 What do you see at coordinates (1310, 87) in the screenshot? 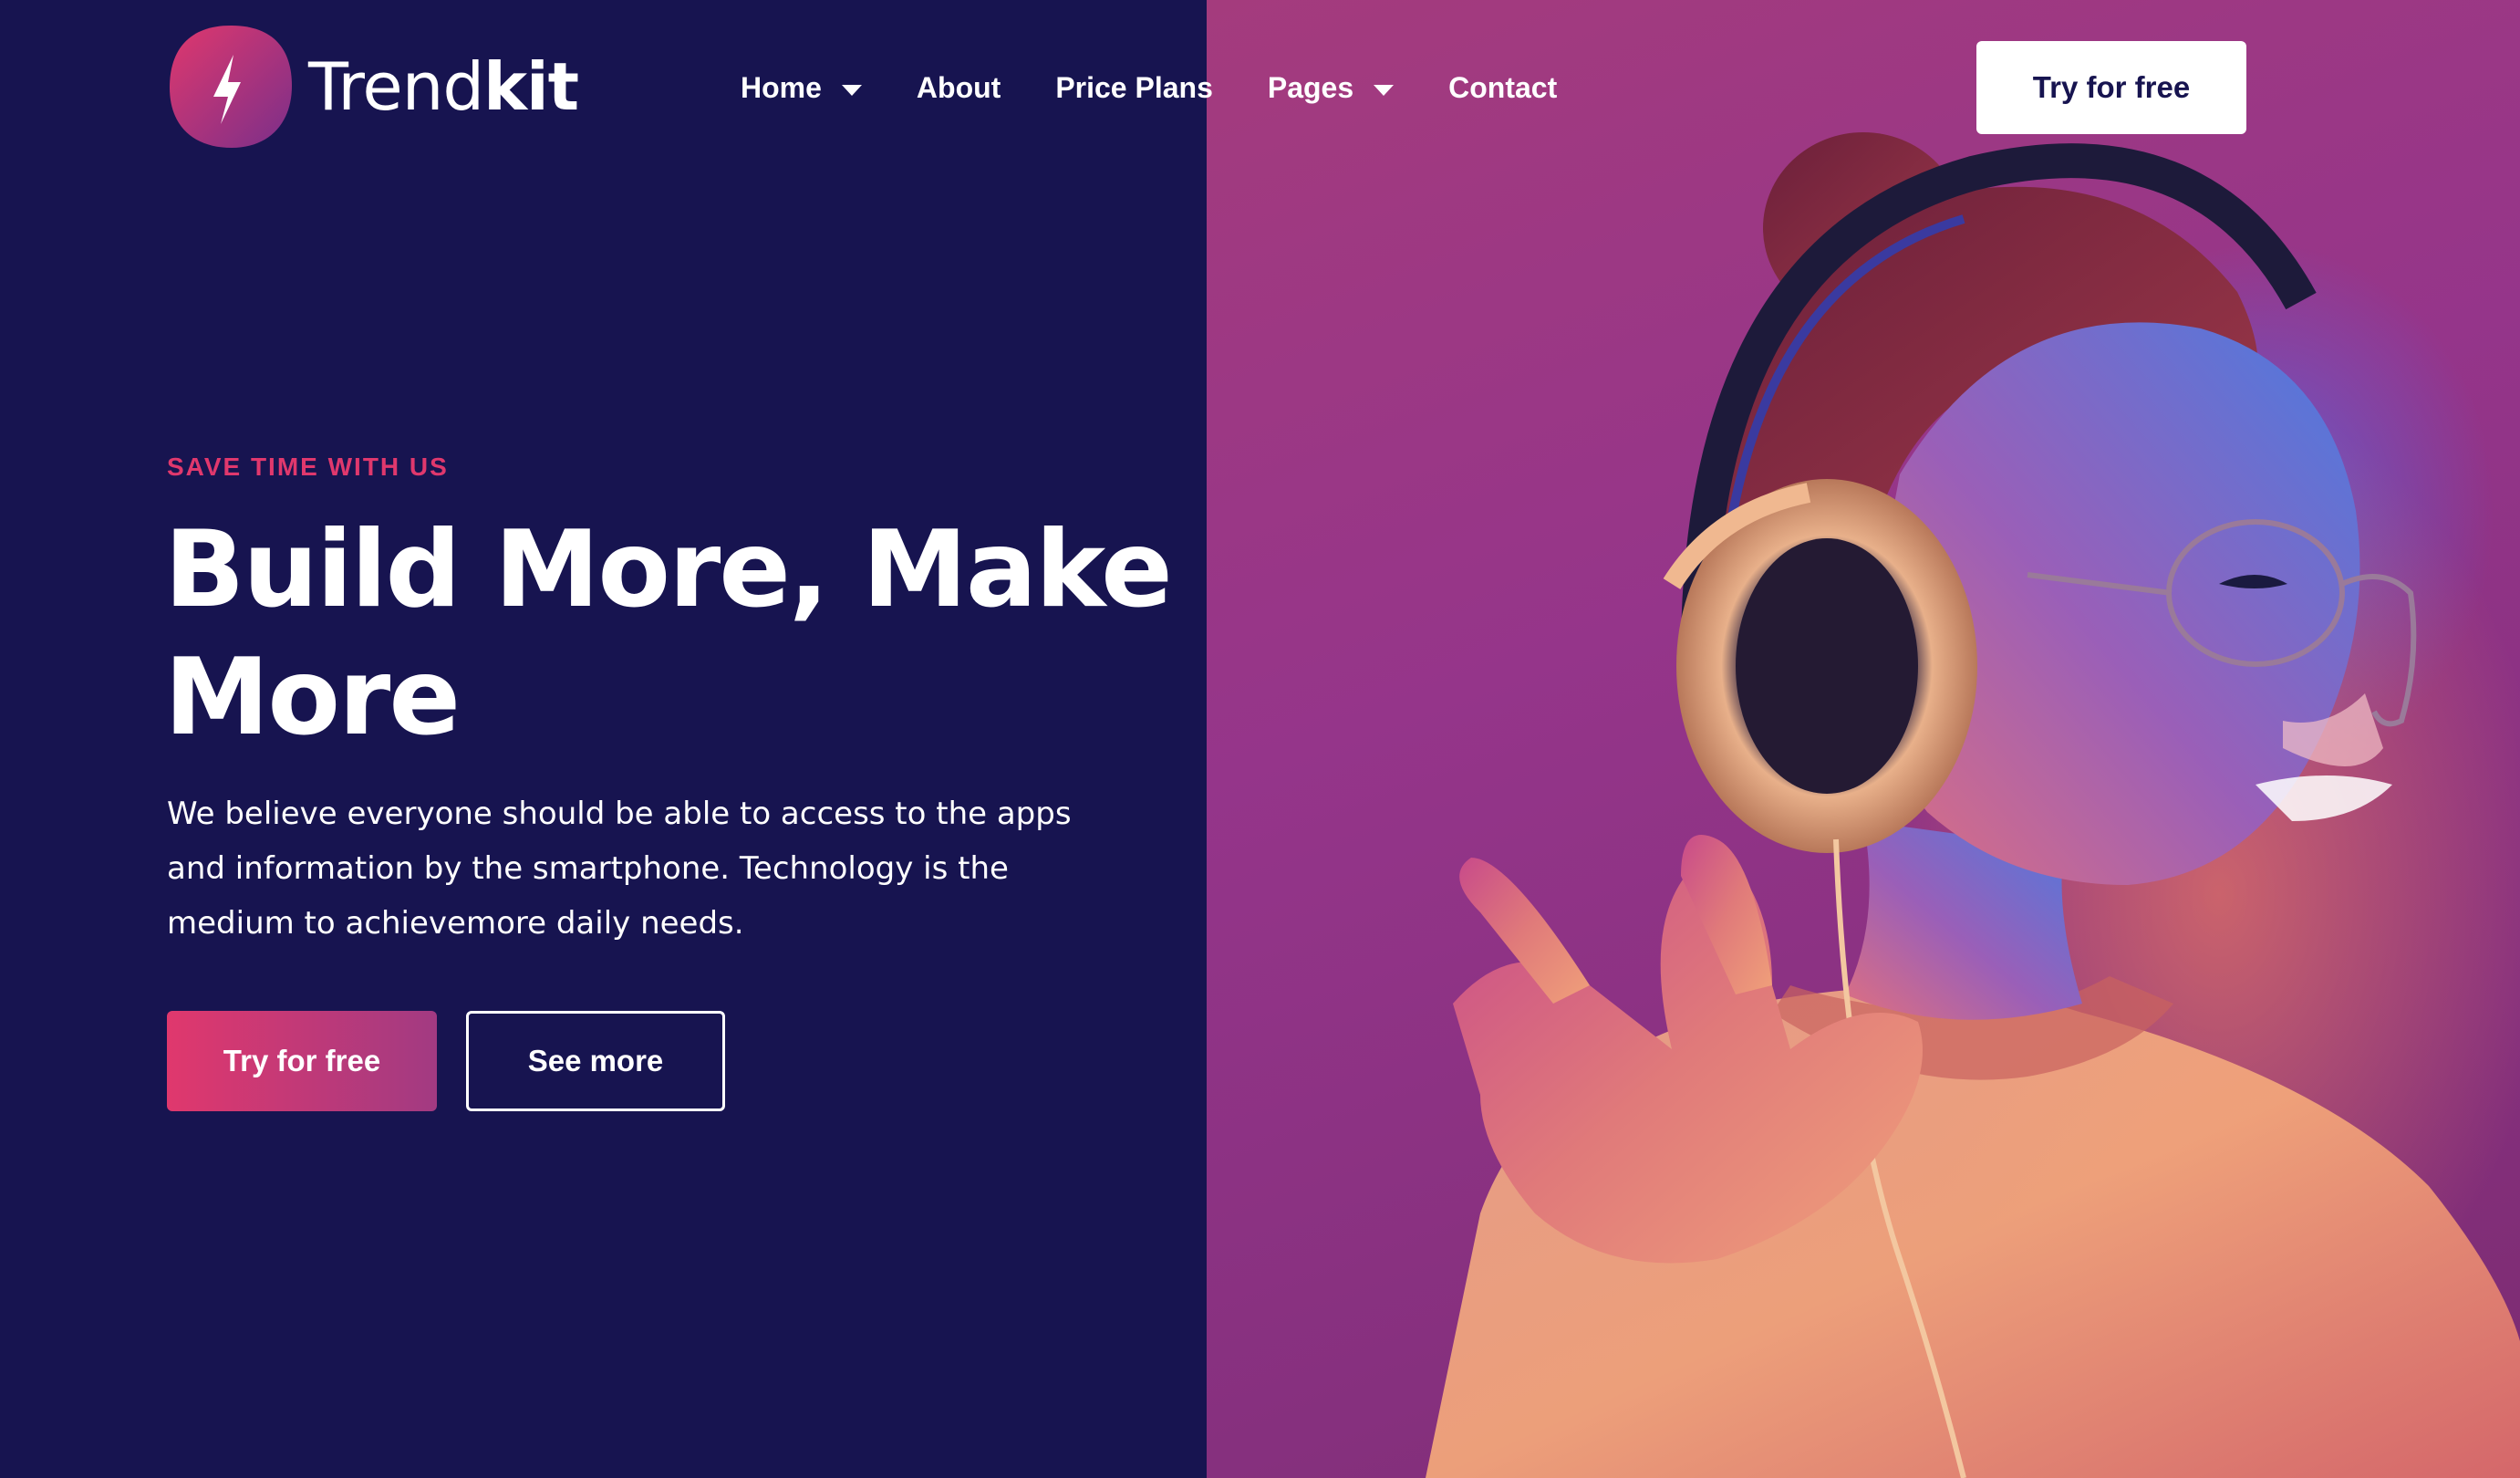
I see `nav-item-label: Pages` at bounding box center [1310, 87].